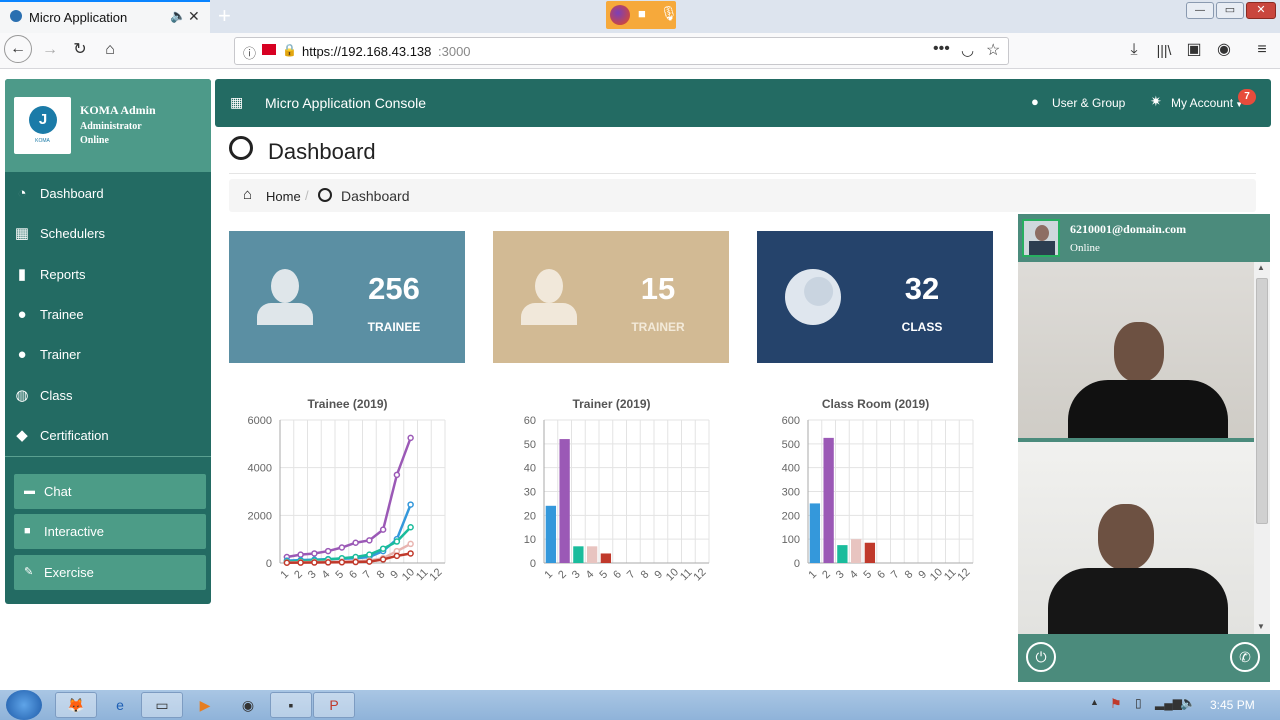 The height and width of the screenshot is (720, 1280). I want to click on home-button: ⌂, so click(110, 50).